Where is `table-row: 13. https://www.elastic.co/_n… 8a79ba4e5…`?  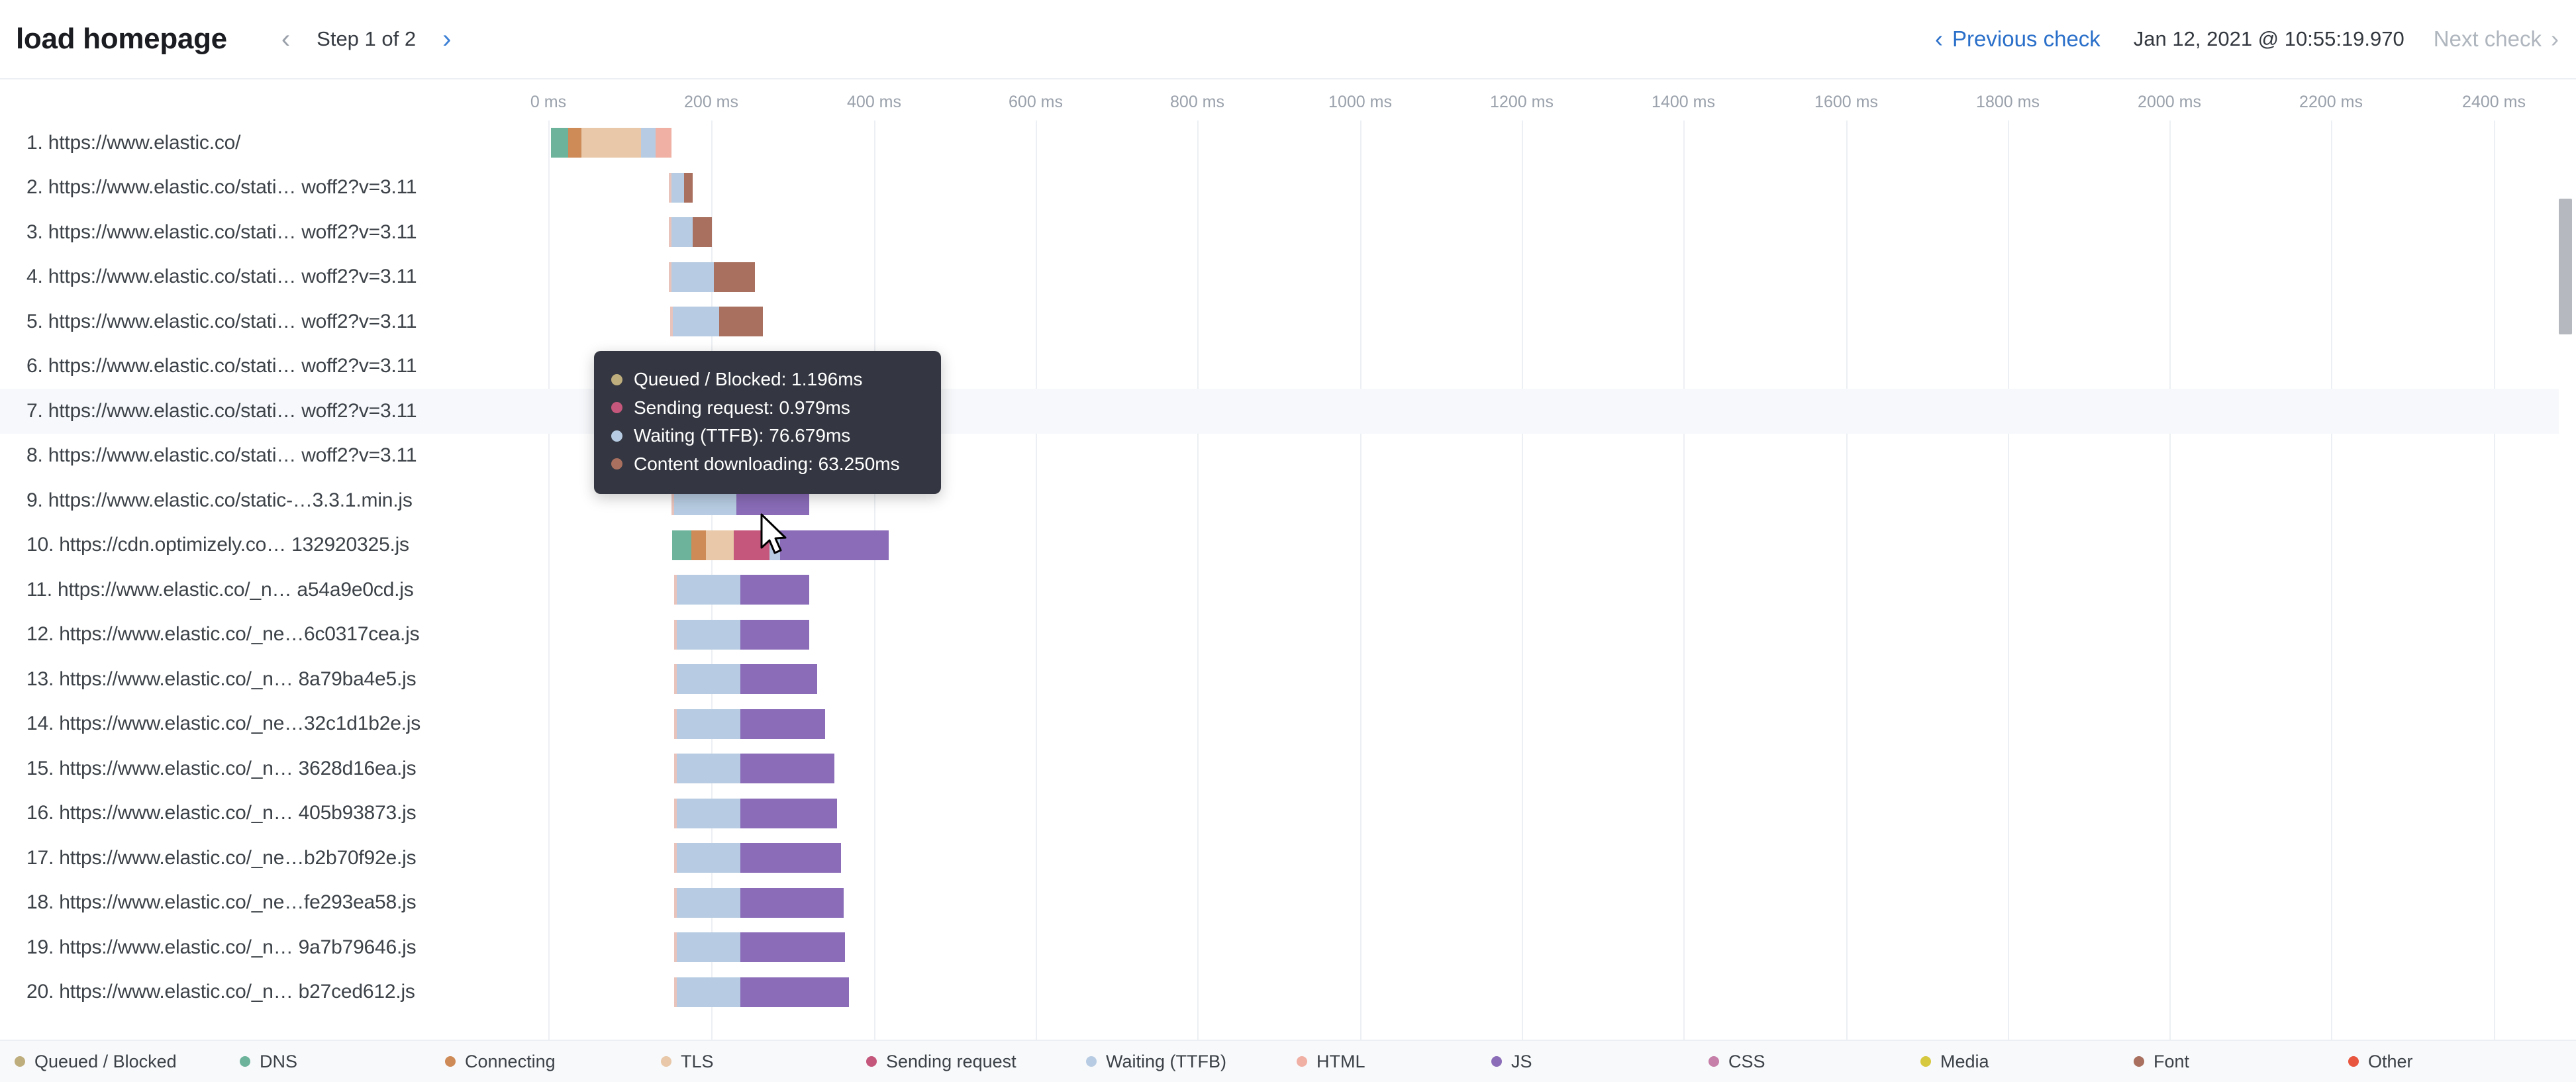
table-row: 13. https://www.elastic.co/_n… 8a79ba4e5… is located at coordinates (1288, 679).